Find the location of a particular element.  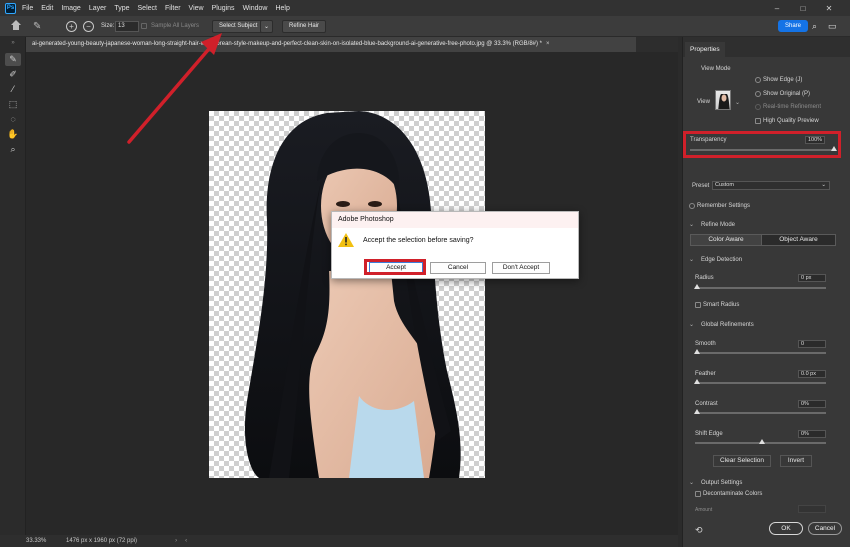

amount-input is located at coordinates (812, 509).